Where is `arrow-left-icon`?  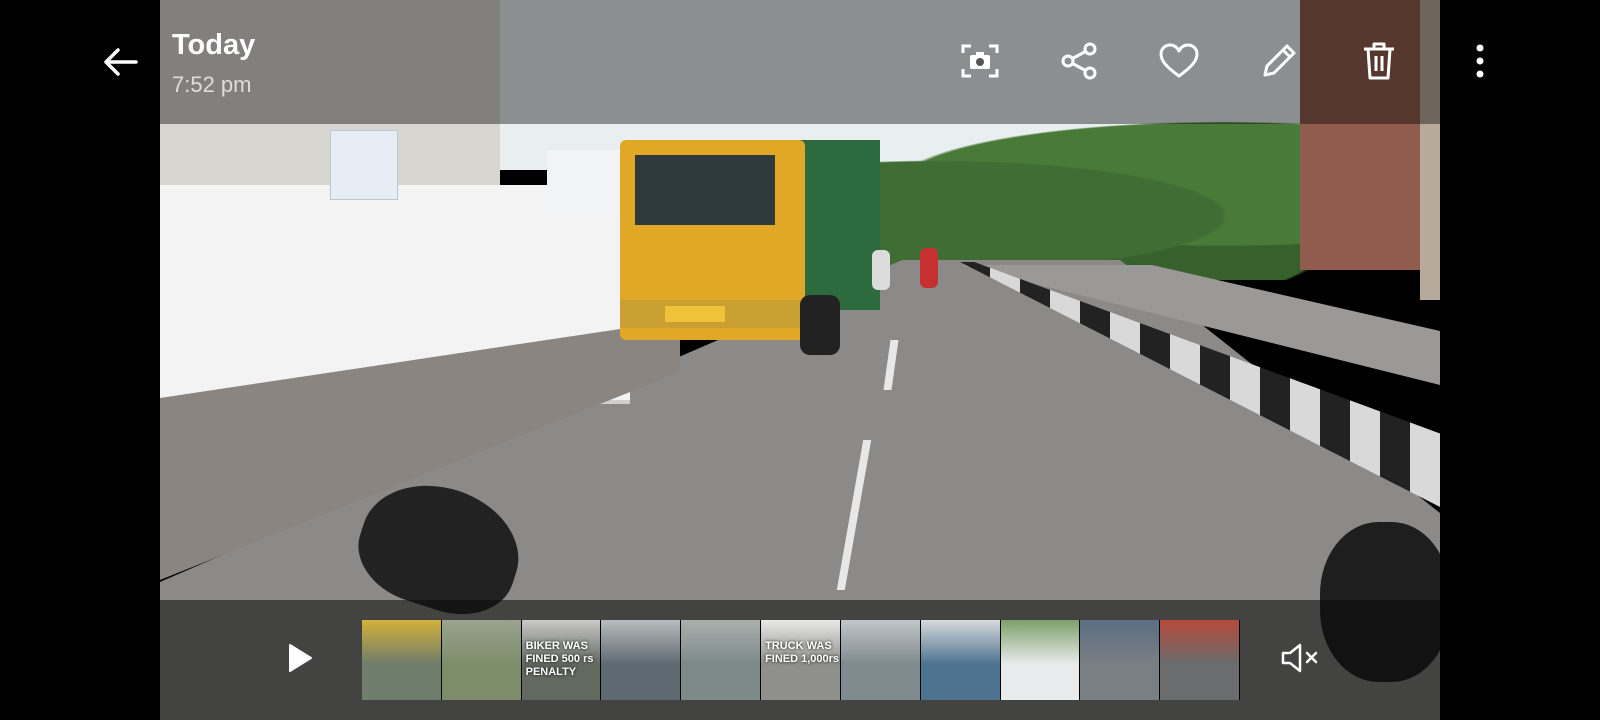
arrow-left-icon is located at coordinates (120, 64).